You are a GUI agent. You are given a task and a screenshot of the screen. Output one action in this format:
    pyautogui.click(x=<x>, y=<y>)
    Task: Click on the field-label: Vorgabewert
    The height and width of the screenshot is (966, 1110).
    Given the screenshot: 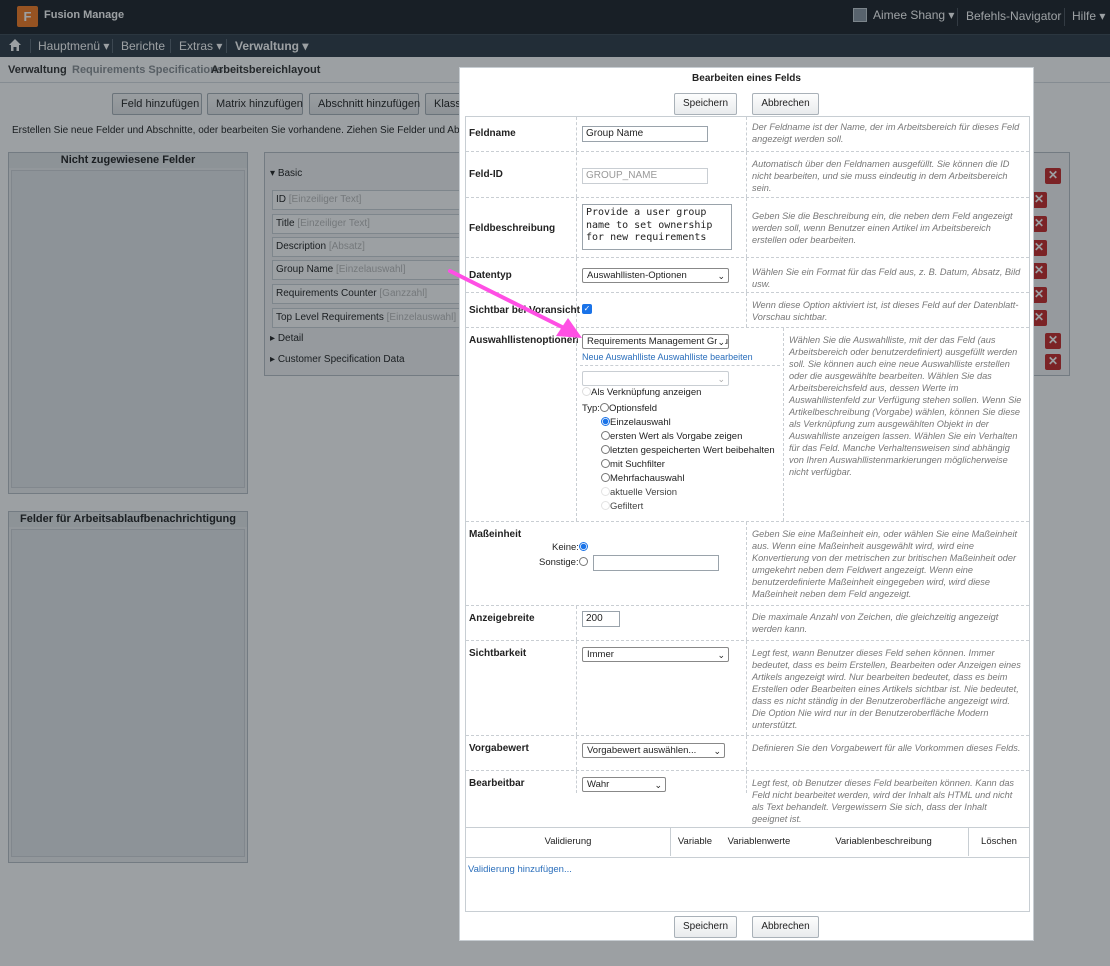 What is the action you would take?
    pyautogui.click(x=499, y=748)
    